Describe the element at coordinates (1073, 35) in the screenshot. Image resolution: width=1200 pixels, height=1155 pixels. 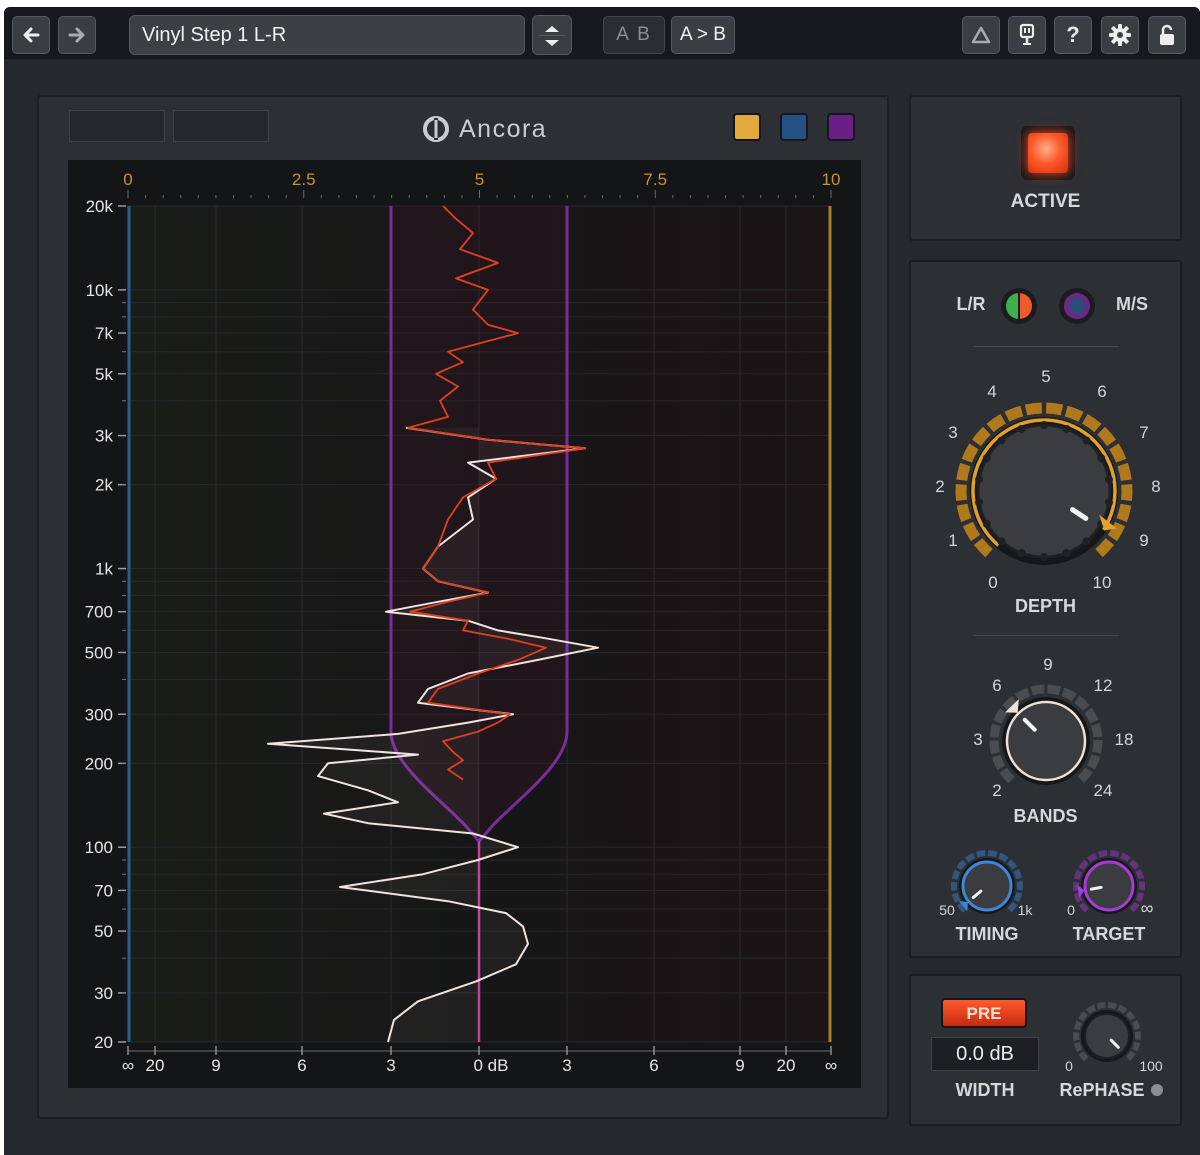
I see `help-button: ?` at that location.